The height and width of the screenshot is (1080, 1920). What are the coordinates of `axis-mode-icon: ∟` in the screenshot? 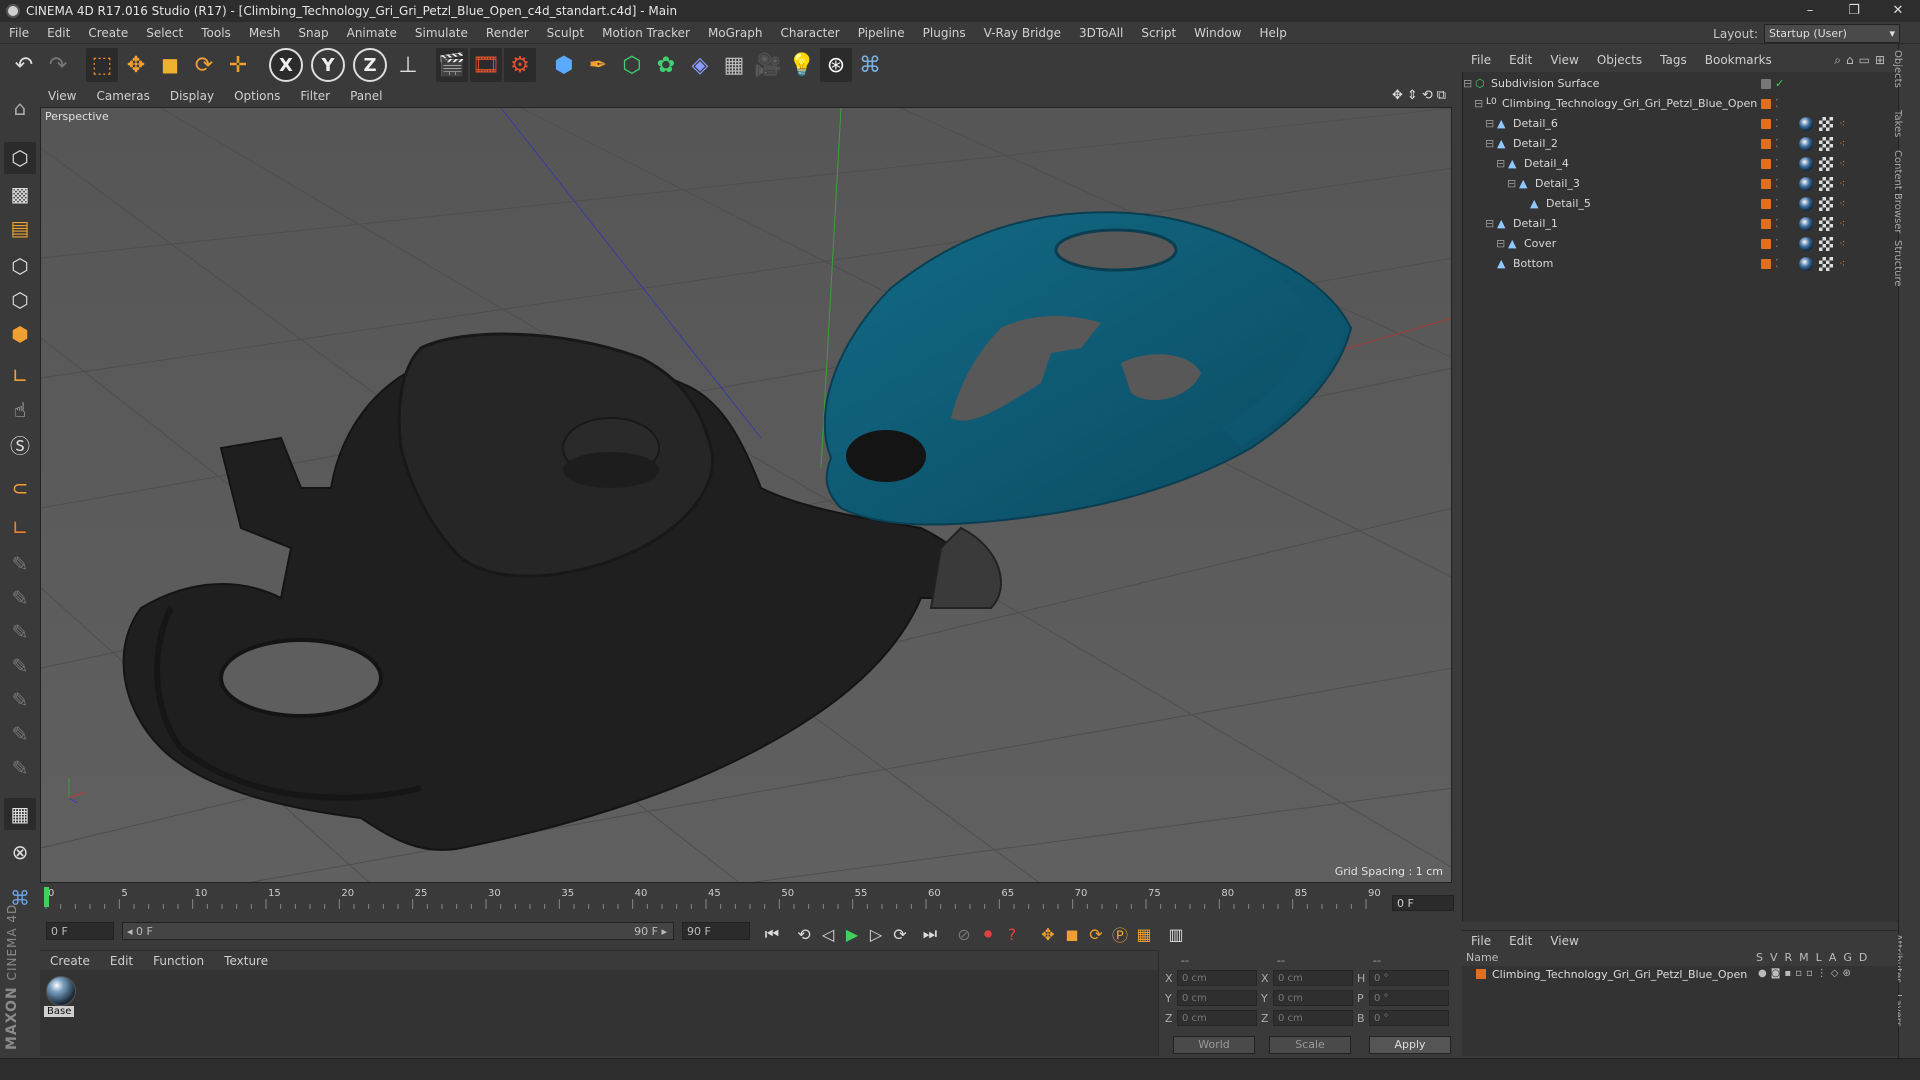 It's located at (20, 376).